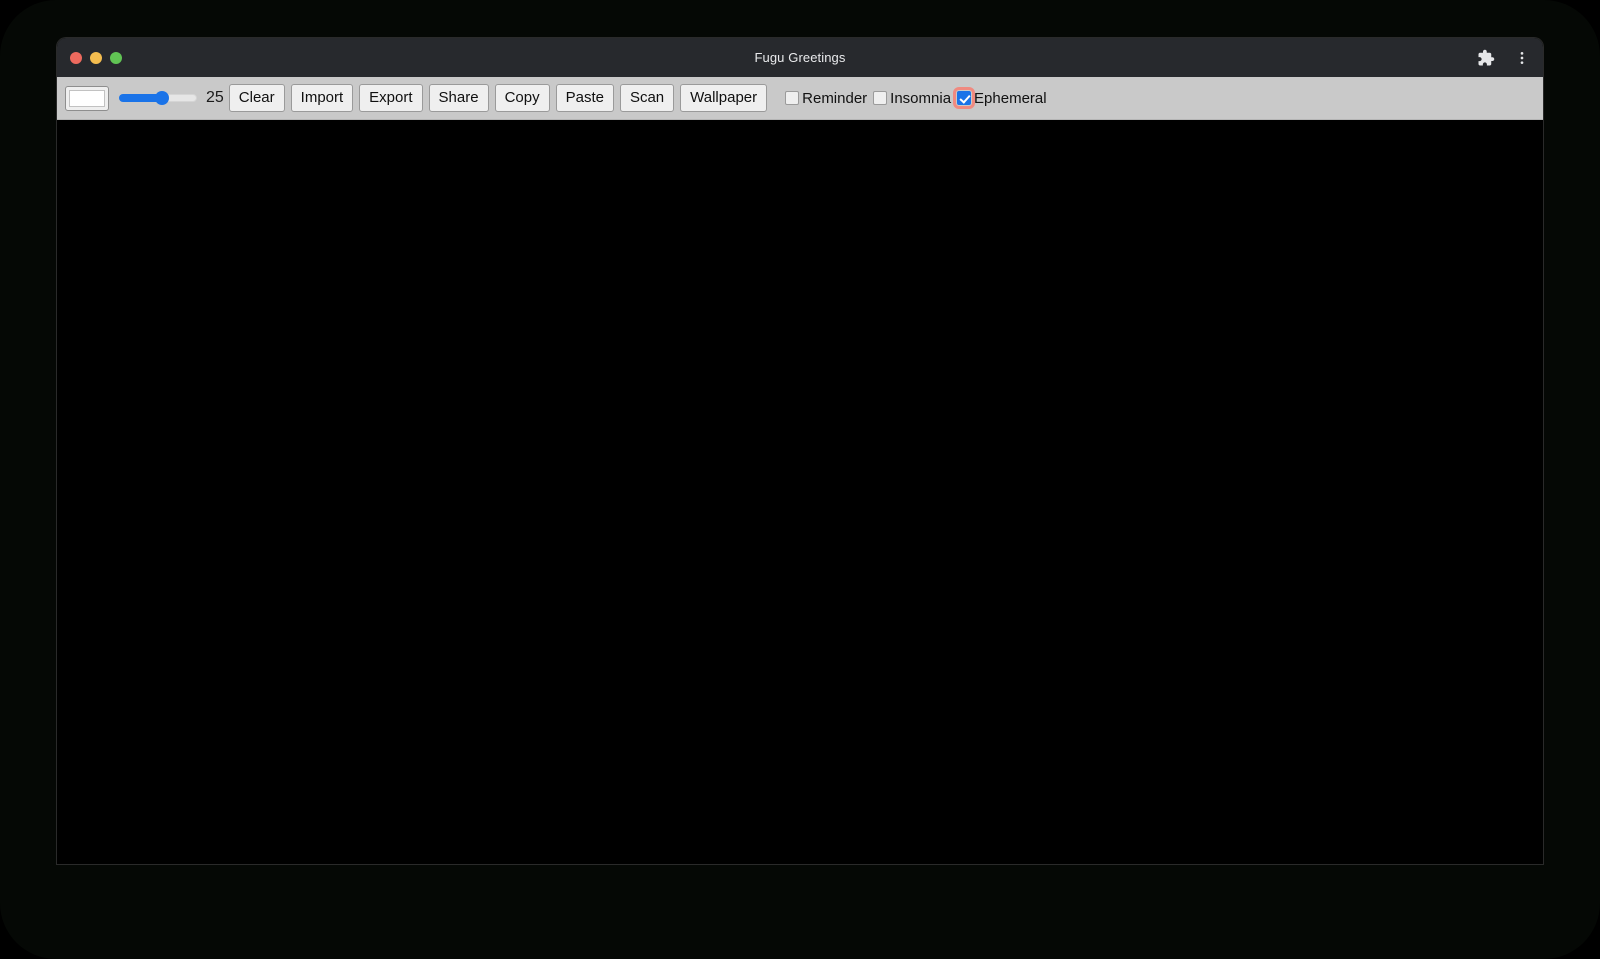 Image resolution: width=1600 pixels, height=959 pixels. Describe the element at coordinates (1504, 57) in the screenshot. I see `titlebar-actions` at that location.